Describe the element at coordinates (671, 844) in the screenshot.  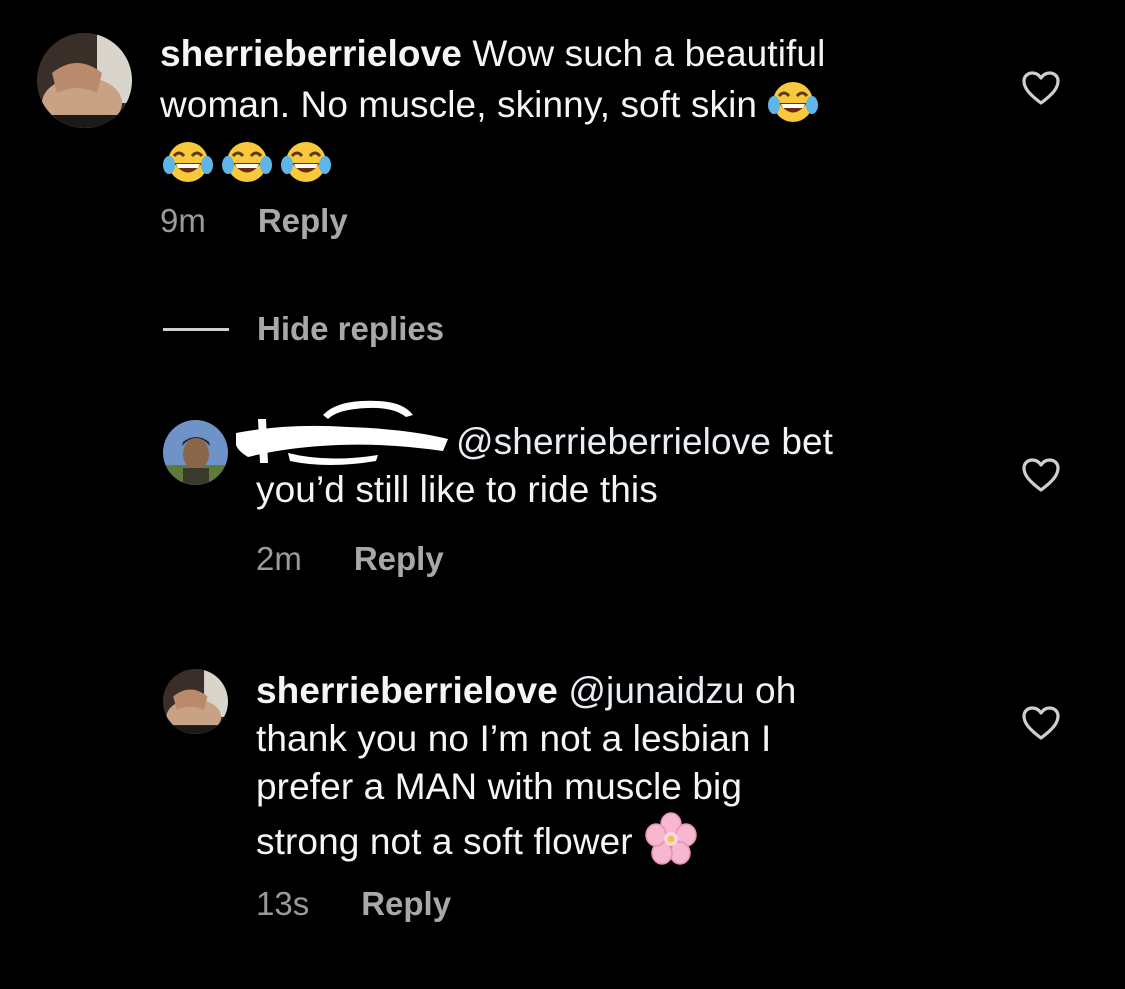
I see `cherry-blossom-icon` at that location.